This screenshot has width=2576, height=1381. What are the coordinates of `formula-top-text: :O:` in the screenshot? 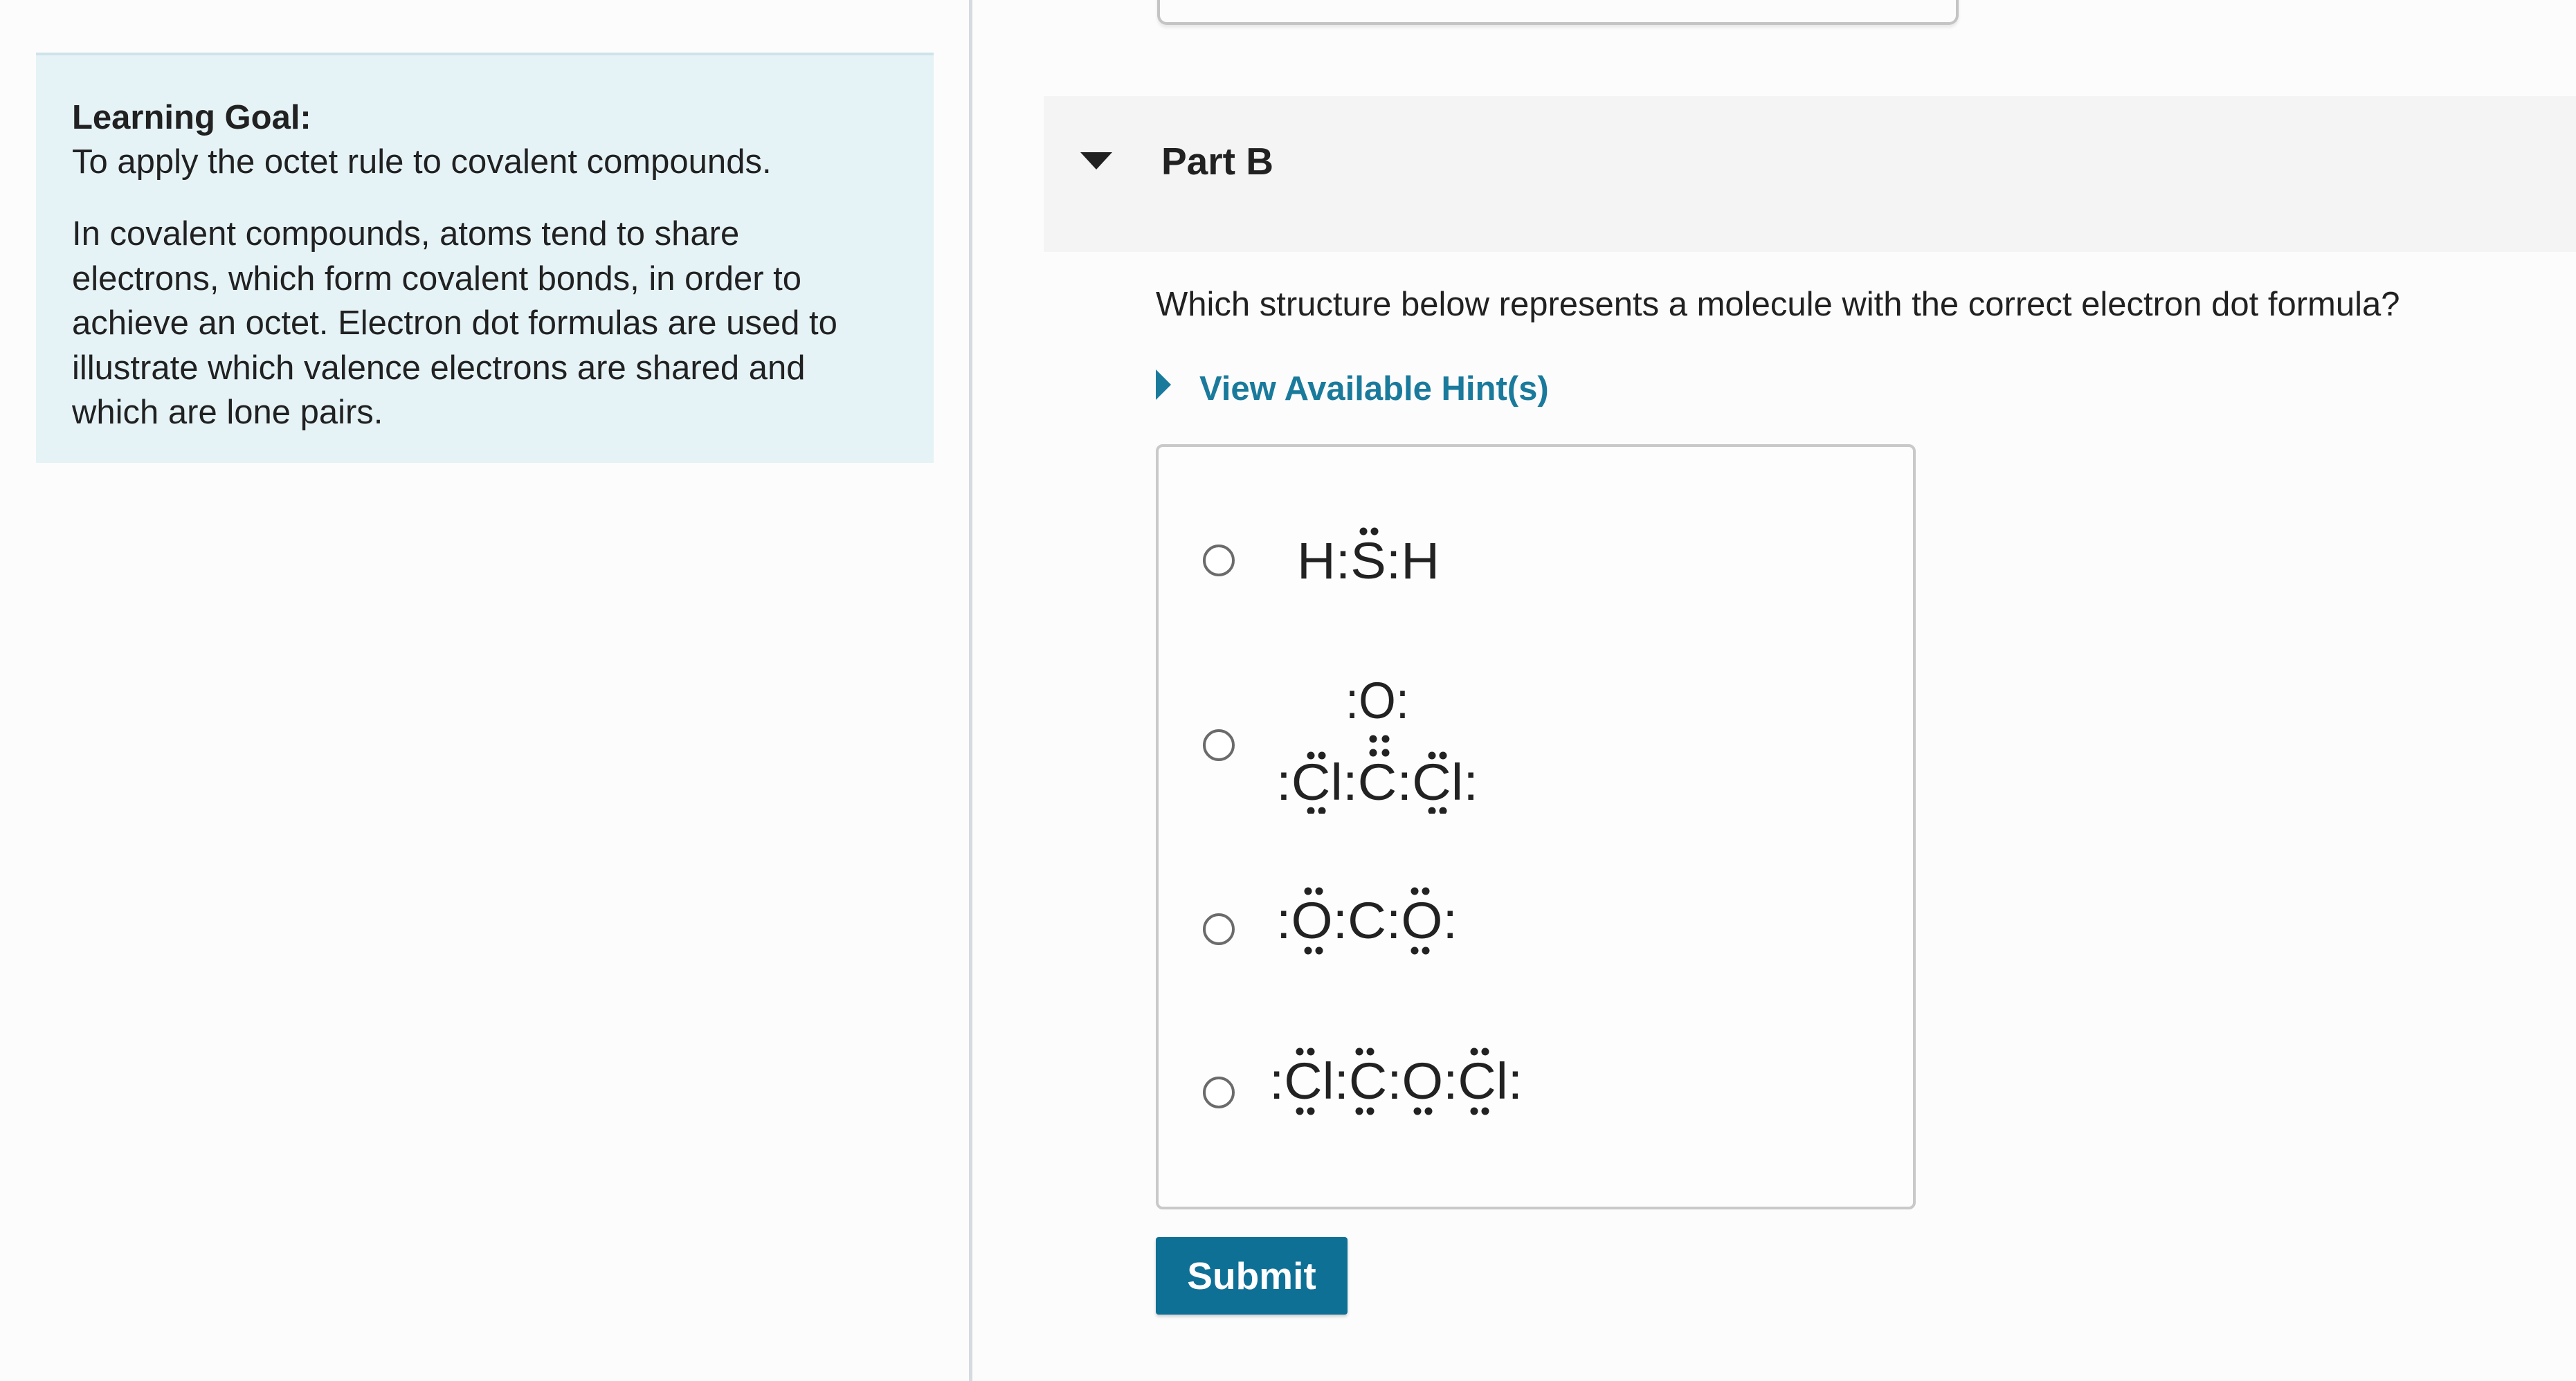 It's located at (1377, 700).